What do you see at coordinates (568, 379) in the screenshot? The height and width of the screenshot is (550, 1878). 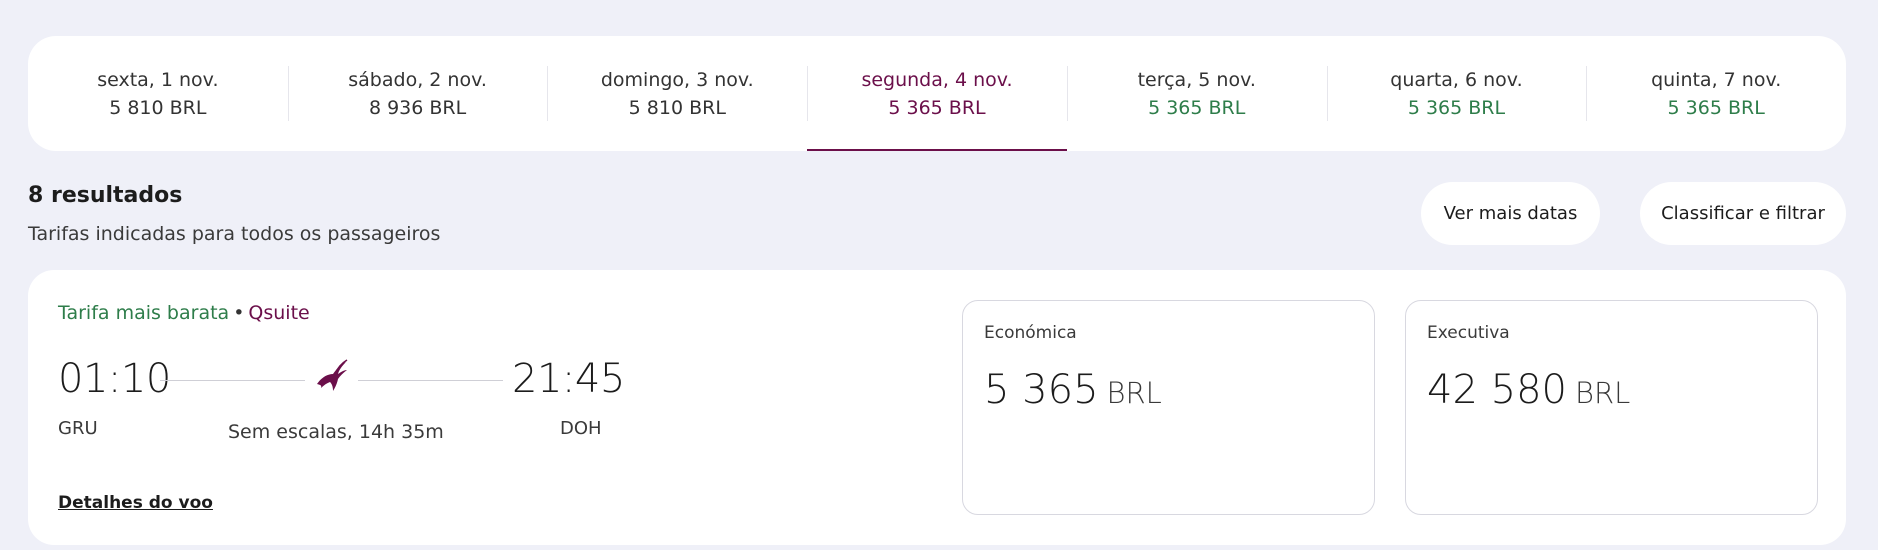 I see `arrival-time: 21:45` at bounding box center [568, 379].